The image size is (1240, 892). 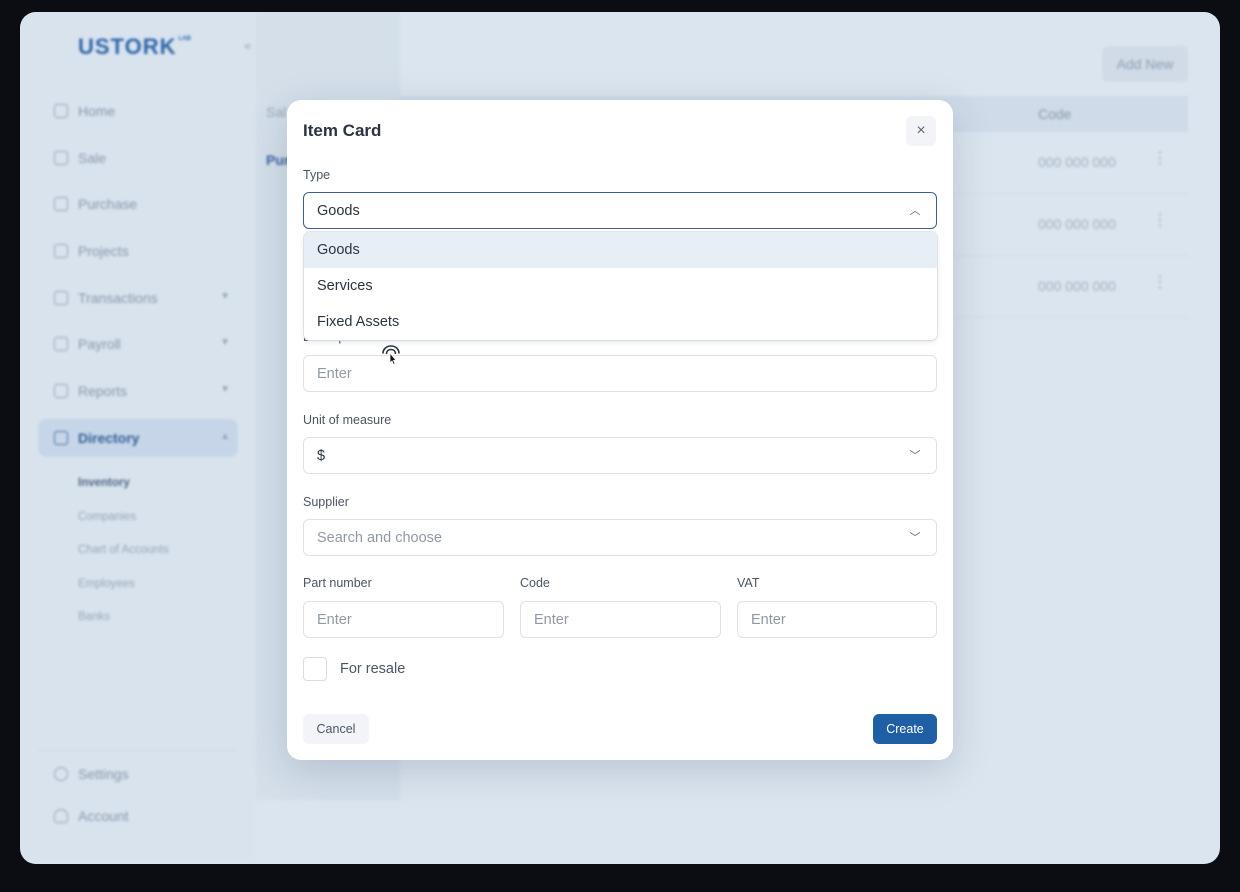 I want to click on sidebar-item-label: Directory, so click(x=109, y=437).